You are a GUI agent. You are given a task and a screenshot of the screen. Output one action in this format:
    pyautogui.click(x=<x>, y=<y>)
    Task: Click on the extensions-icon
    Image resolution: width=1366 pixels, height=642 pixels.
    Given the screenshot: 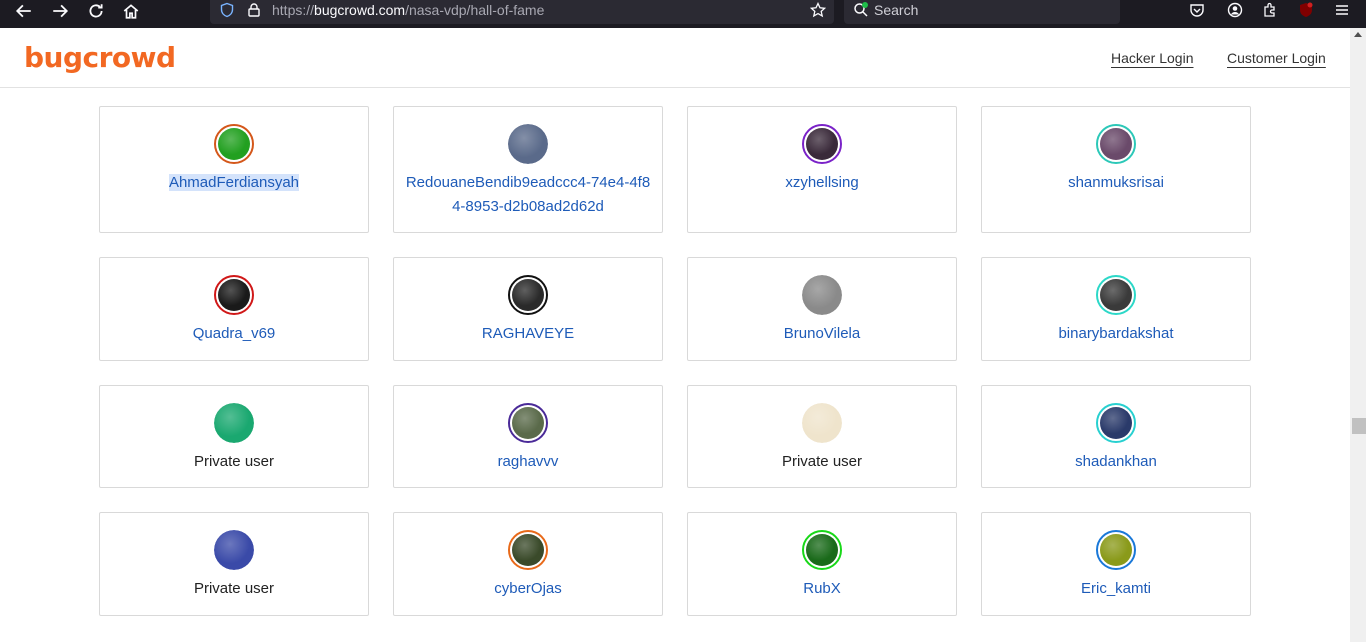 What is the action you would take?
    pyautogui.click(x=1270, y=10)
    